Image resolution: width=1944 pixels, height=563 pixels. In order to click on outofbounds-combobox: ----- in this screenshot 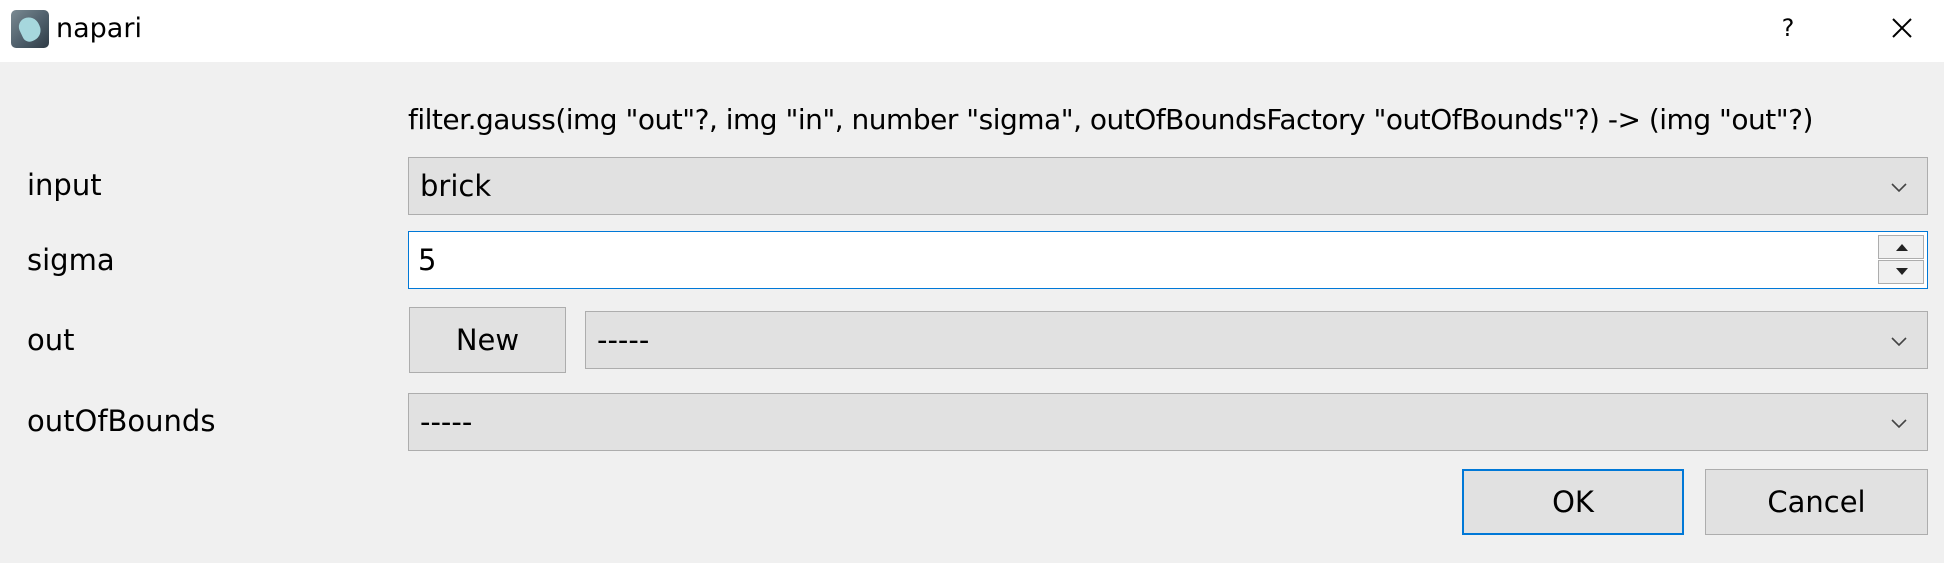, I will do `click(1168, 422)`.